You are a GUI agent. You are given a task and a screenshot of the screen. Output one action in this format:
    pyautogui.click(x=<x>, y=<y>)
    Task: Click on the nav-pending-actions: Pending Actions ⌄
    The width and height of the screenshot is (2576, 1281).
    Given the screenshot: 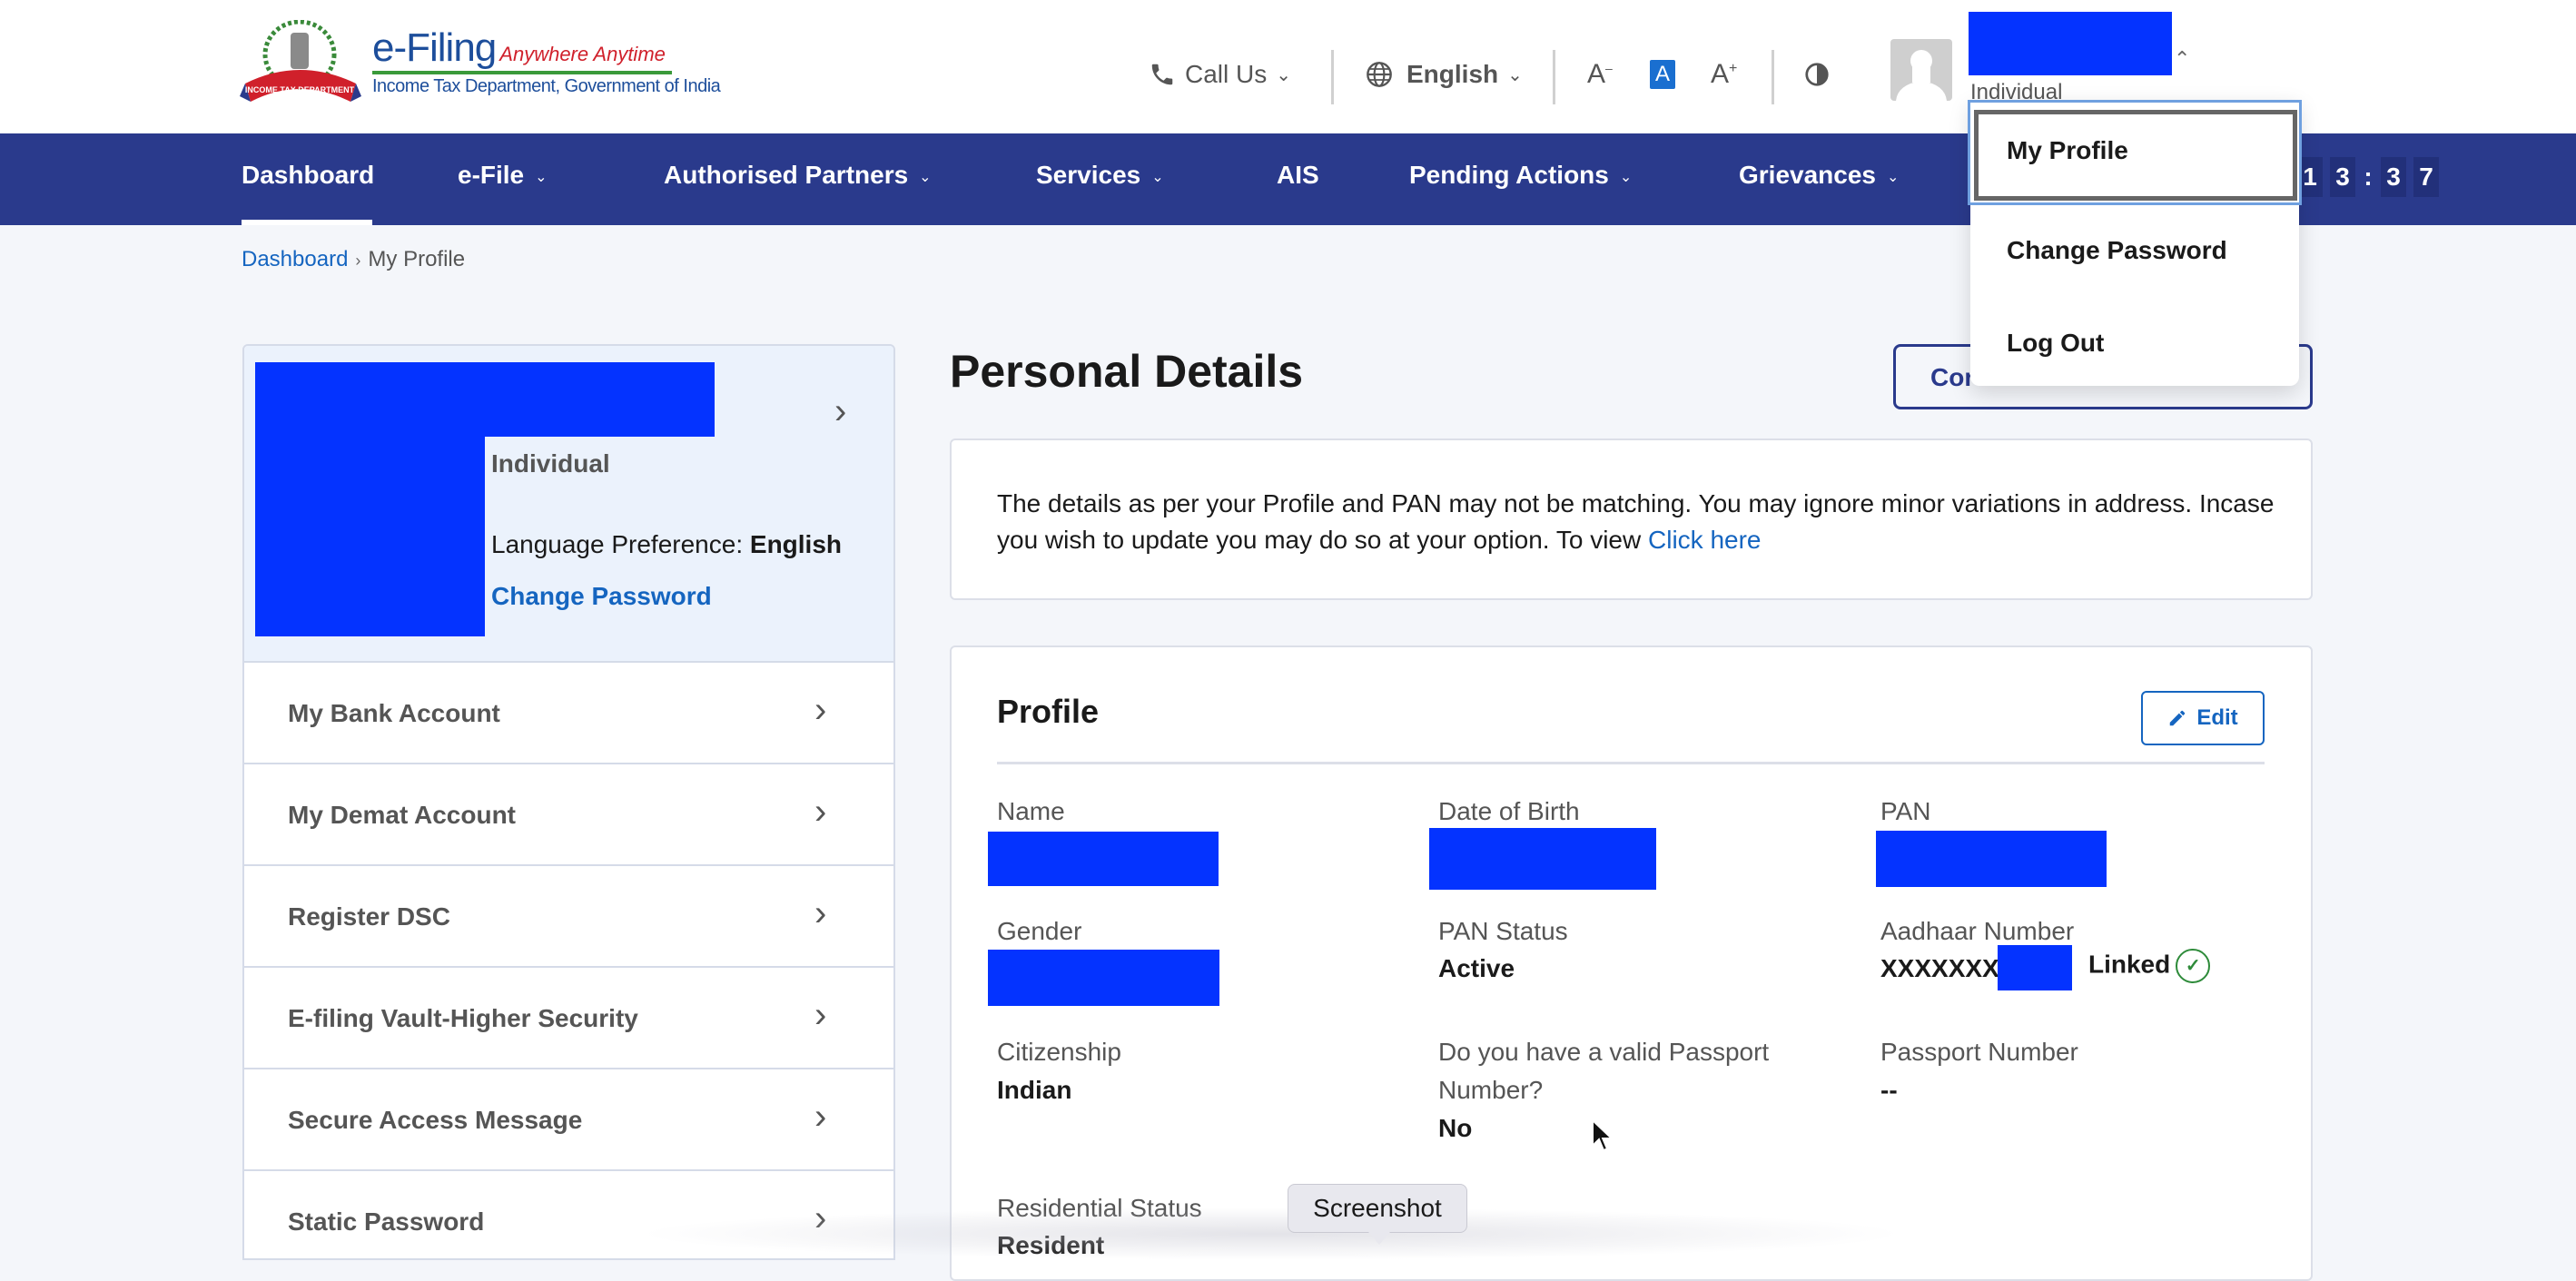 What is the action you would take?
    pyautogui.click(x=1520, y=175)
    